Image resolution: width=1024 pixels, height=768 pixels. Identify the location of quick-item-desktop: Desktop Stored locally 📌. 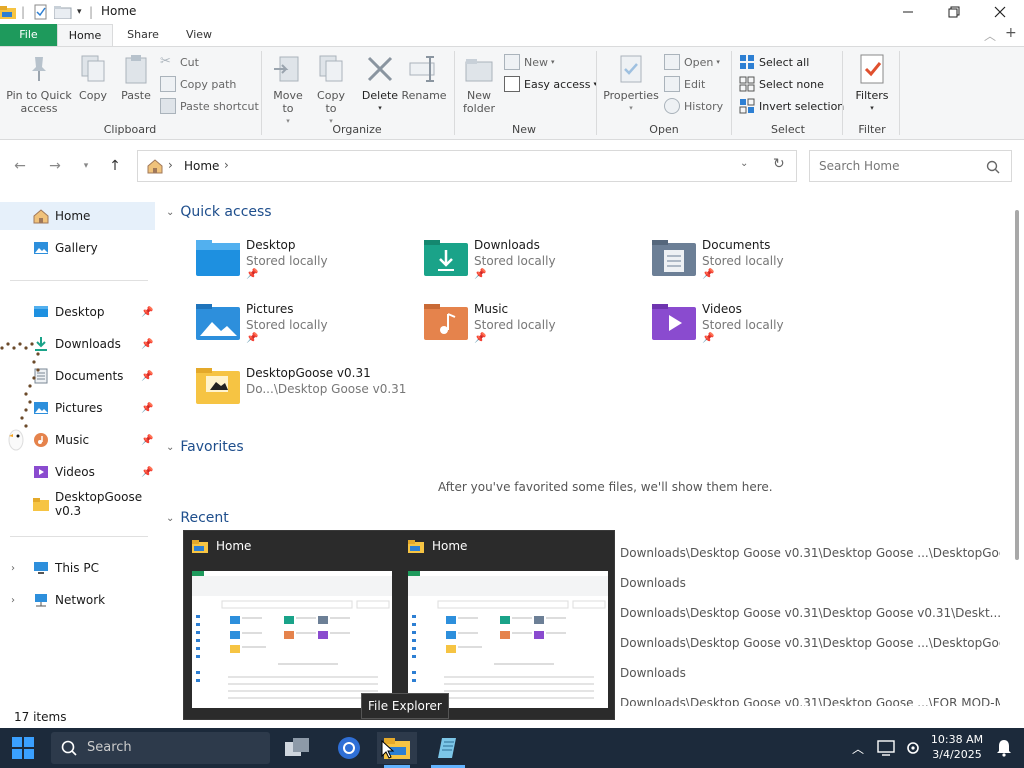
(306, 266).